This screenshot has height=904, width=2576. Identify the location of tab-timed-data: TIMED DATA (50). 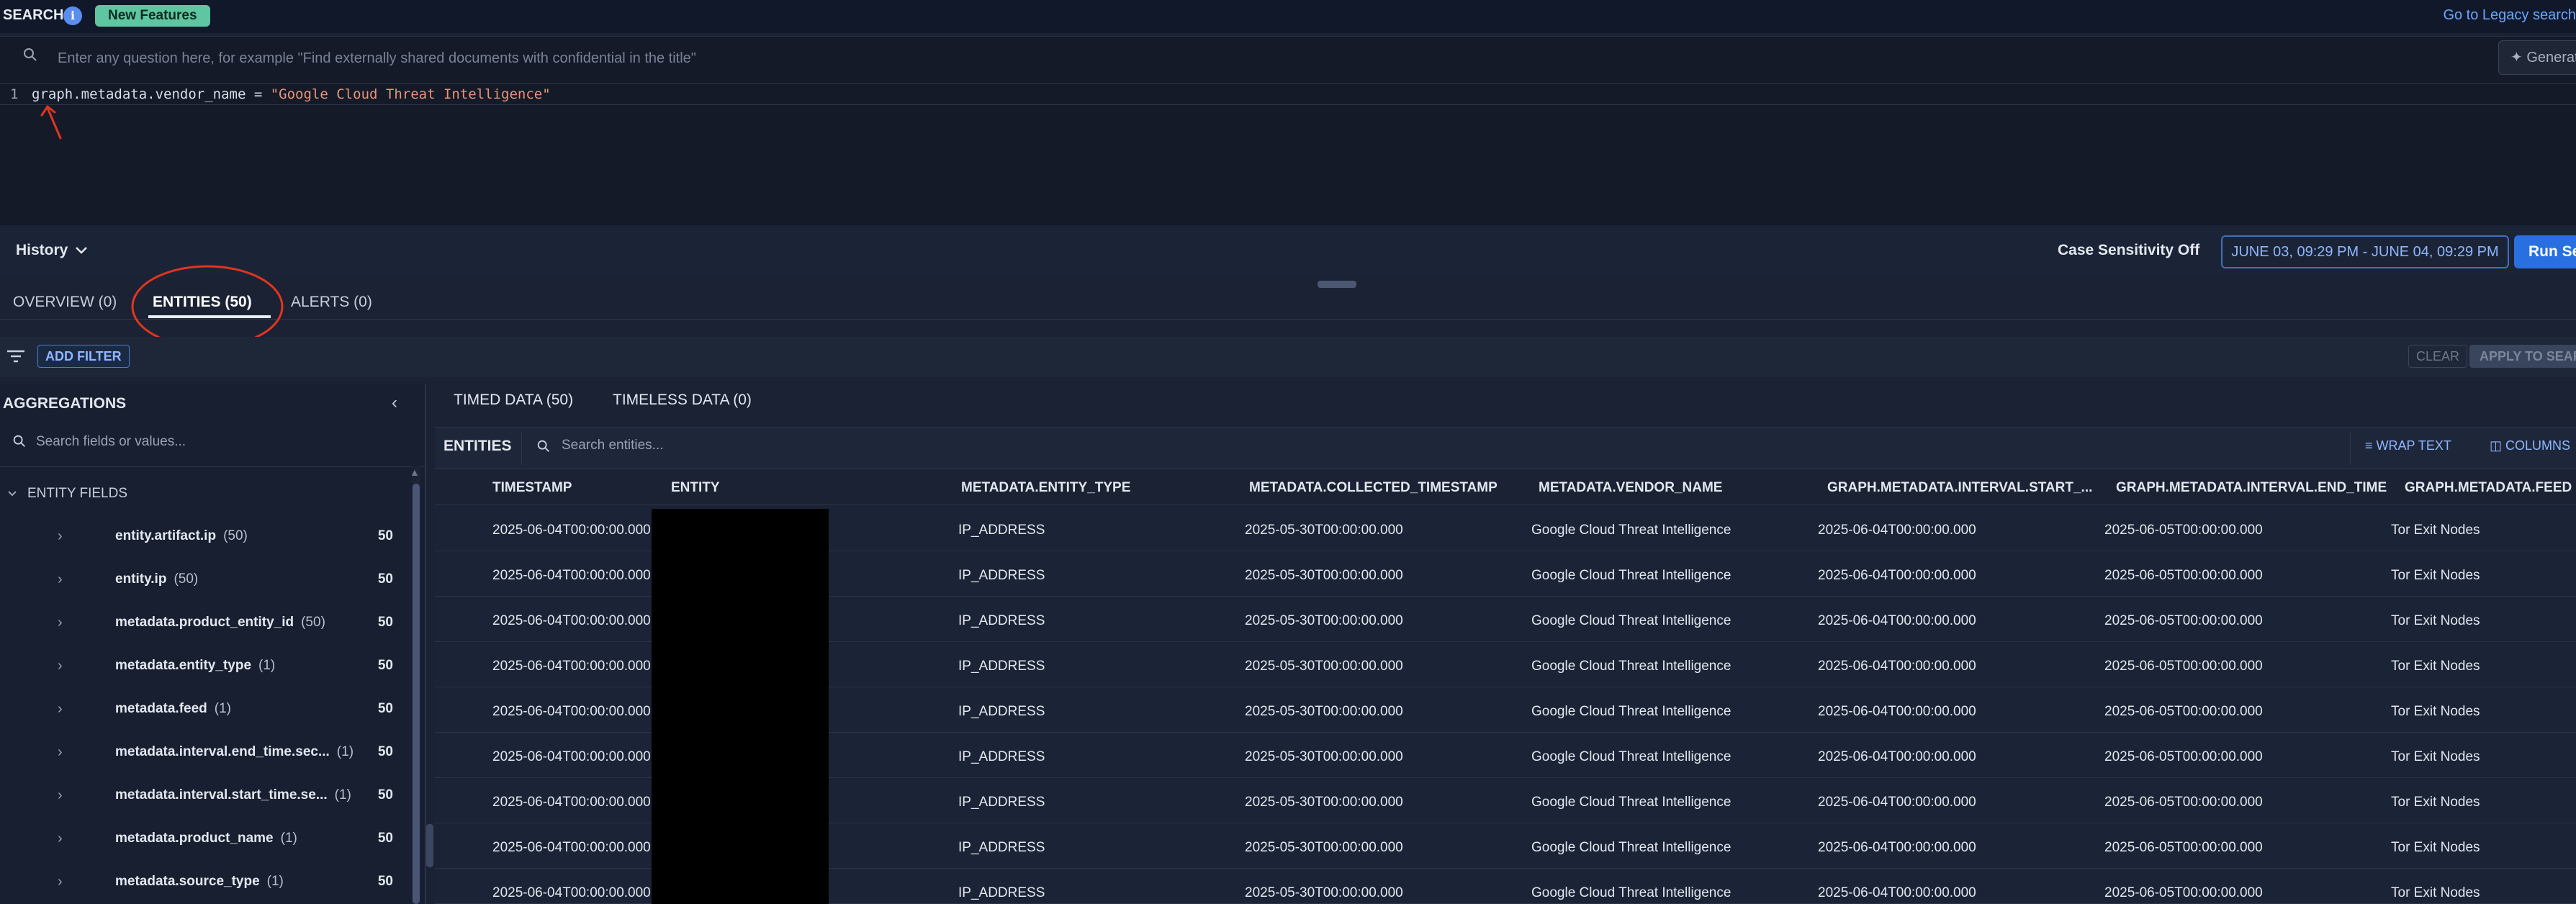
(513, 400).